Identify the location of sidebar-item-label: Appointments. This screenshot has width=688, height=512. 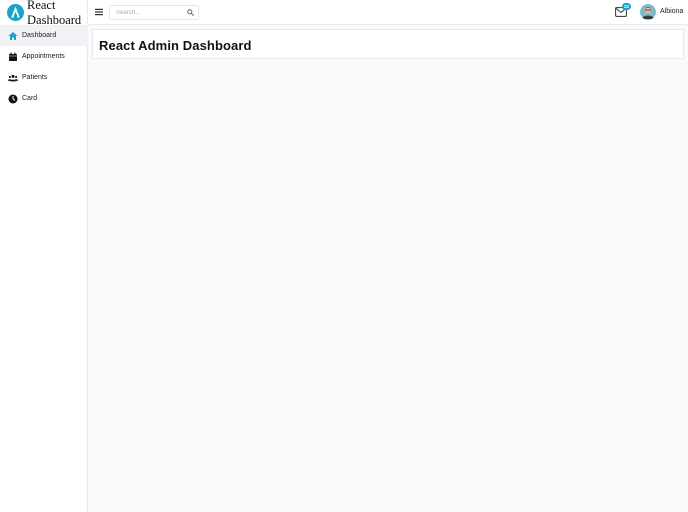
(43, 56).